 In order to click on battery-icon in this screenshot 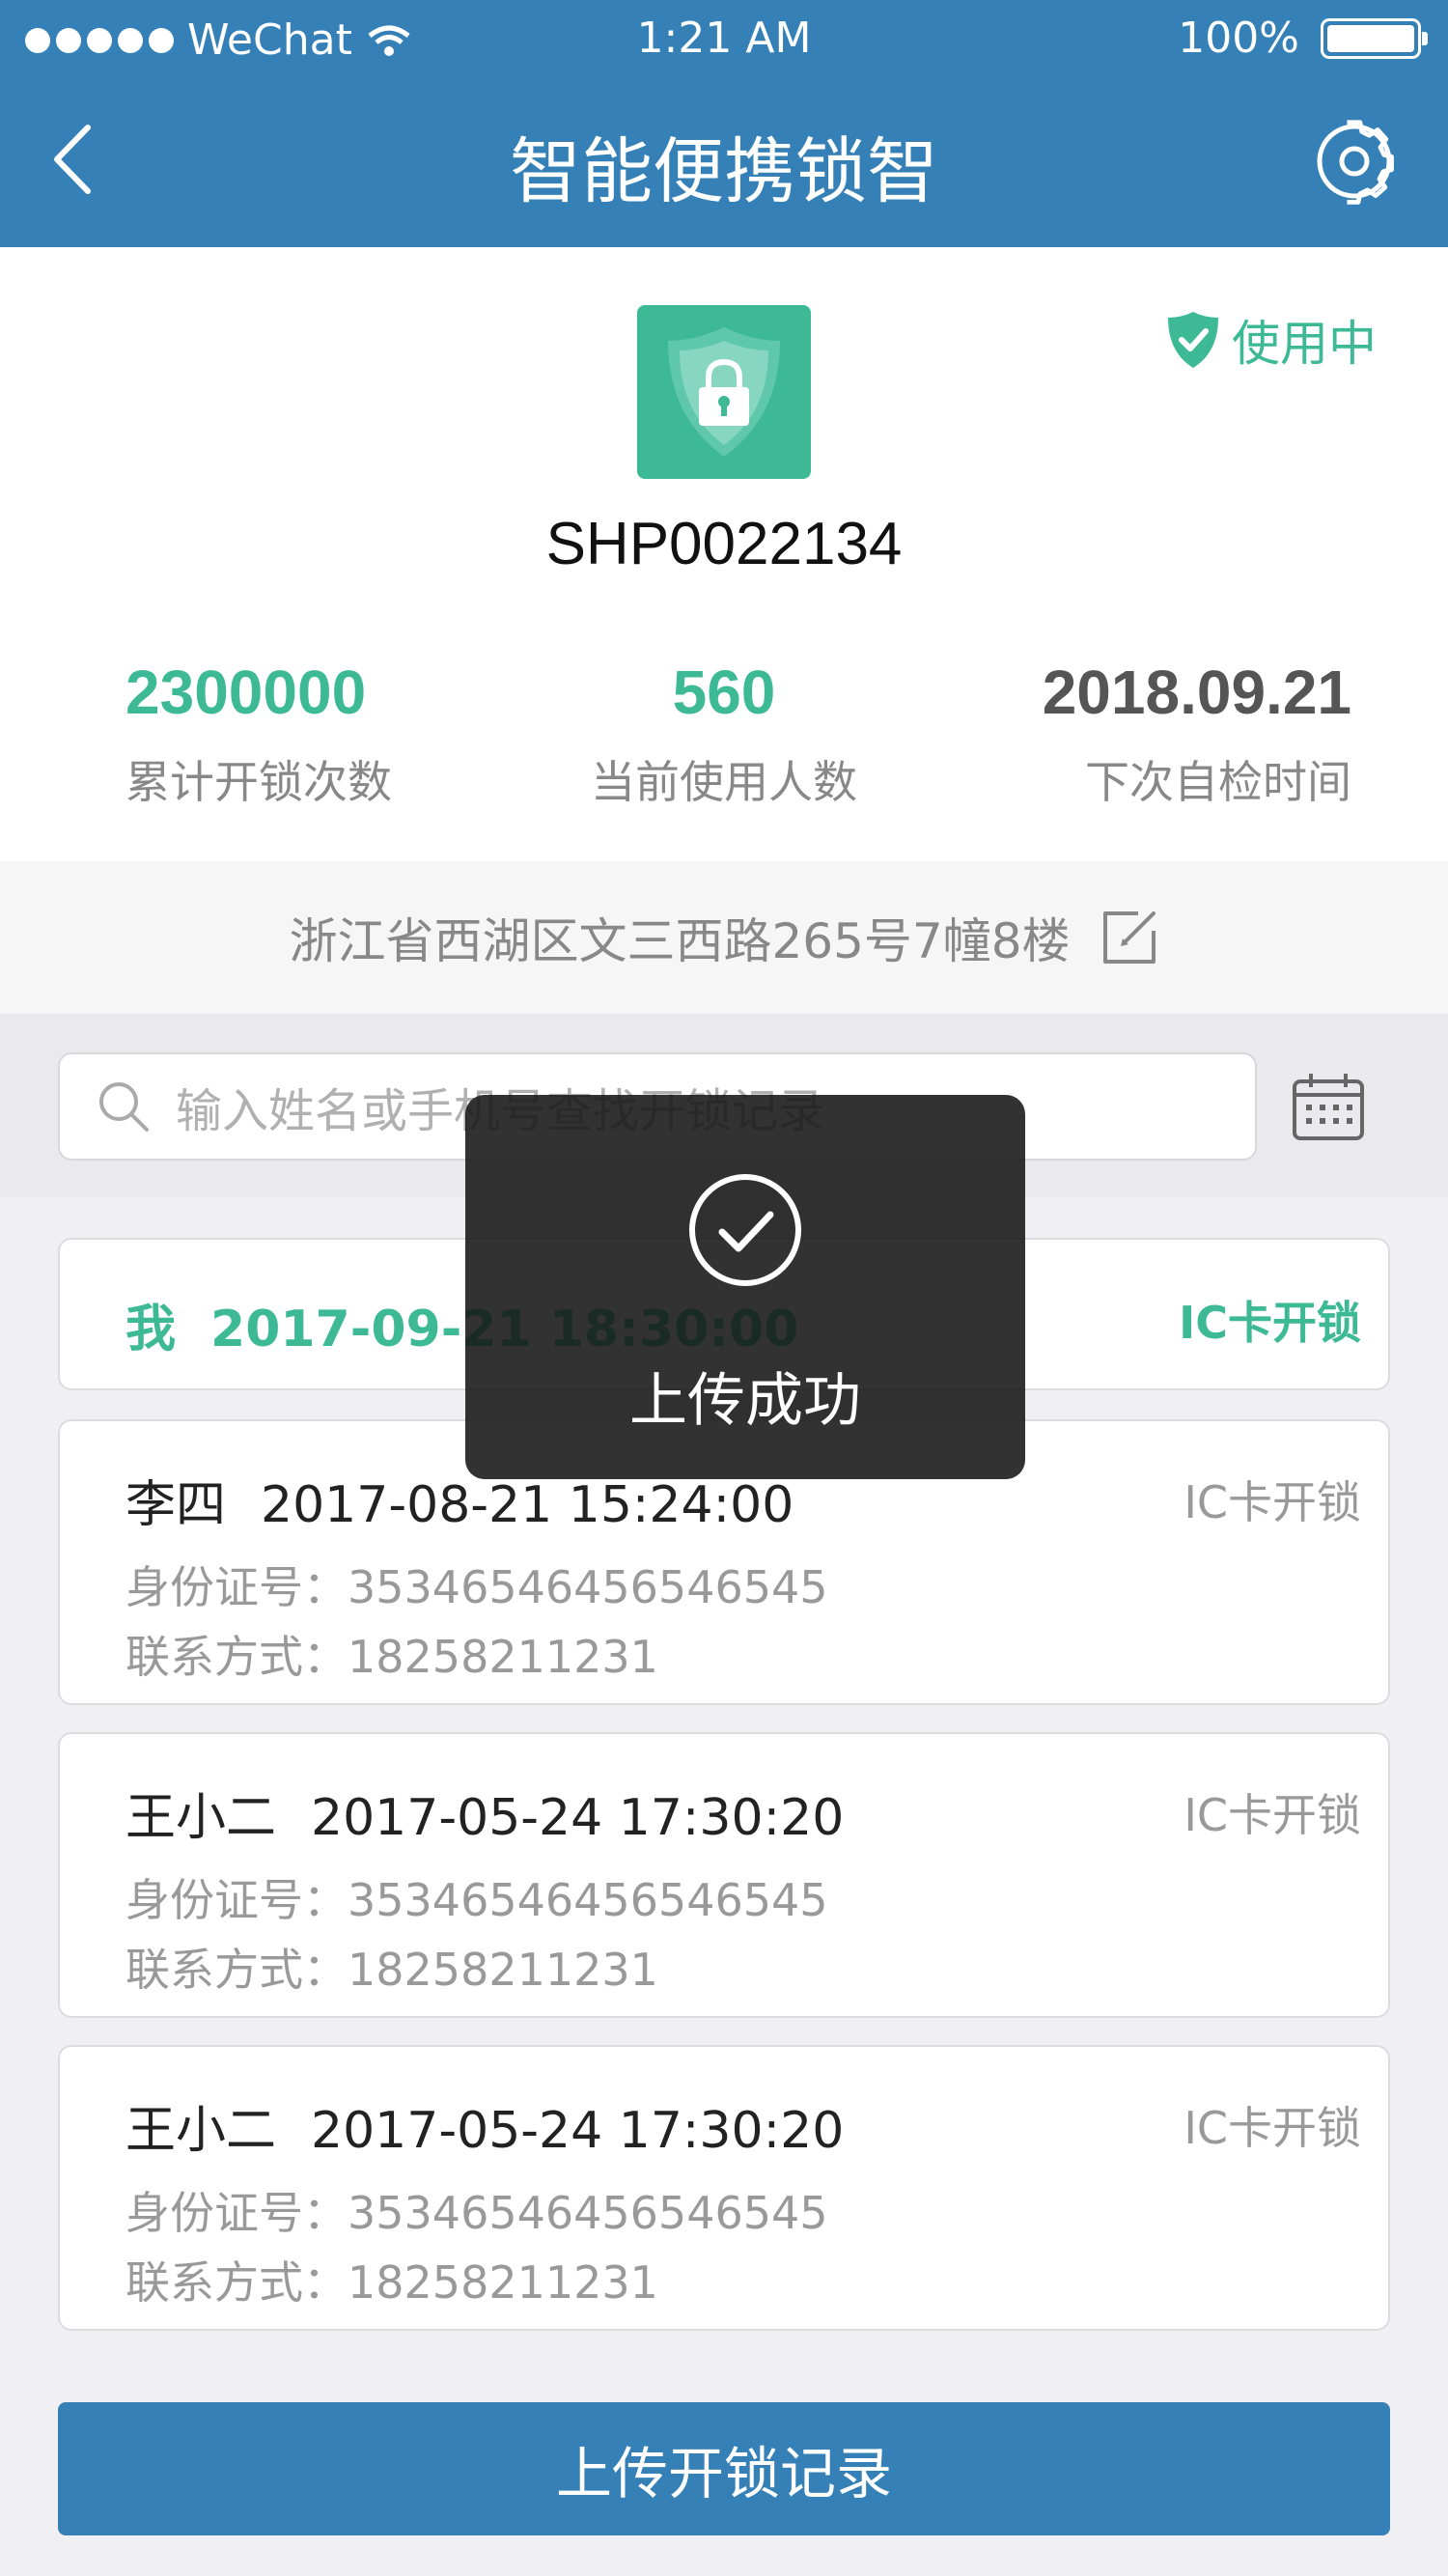, I will do `click(1375, 38)`.